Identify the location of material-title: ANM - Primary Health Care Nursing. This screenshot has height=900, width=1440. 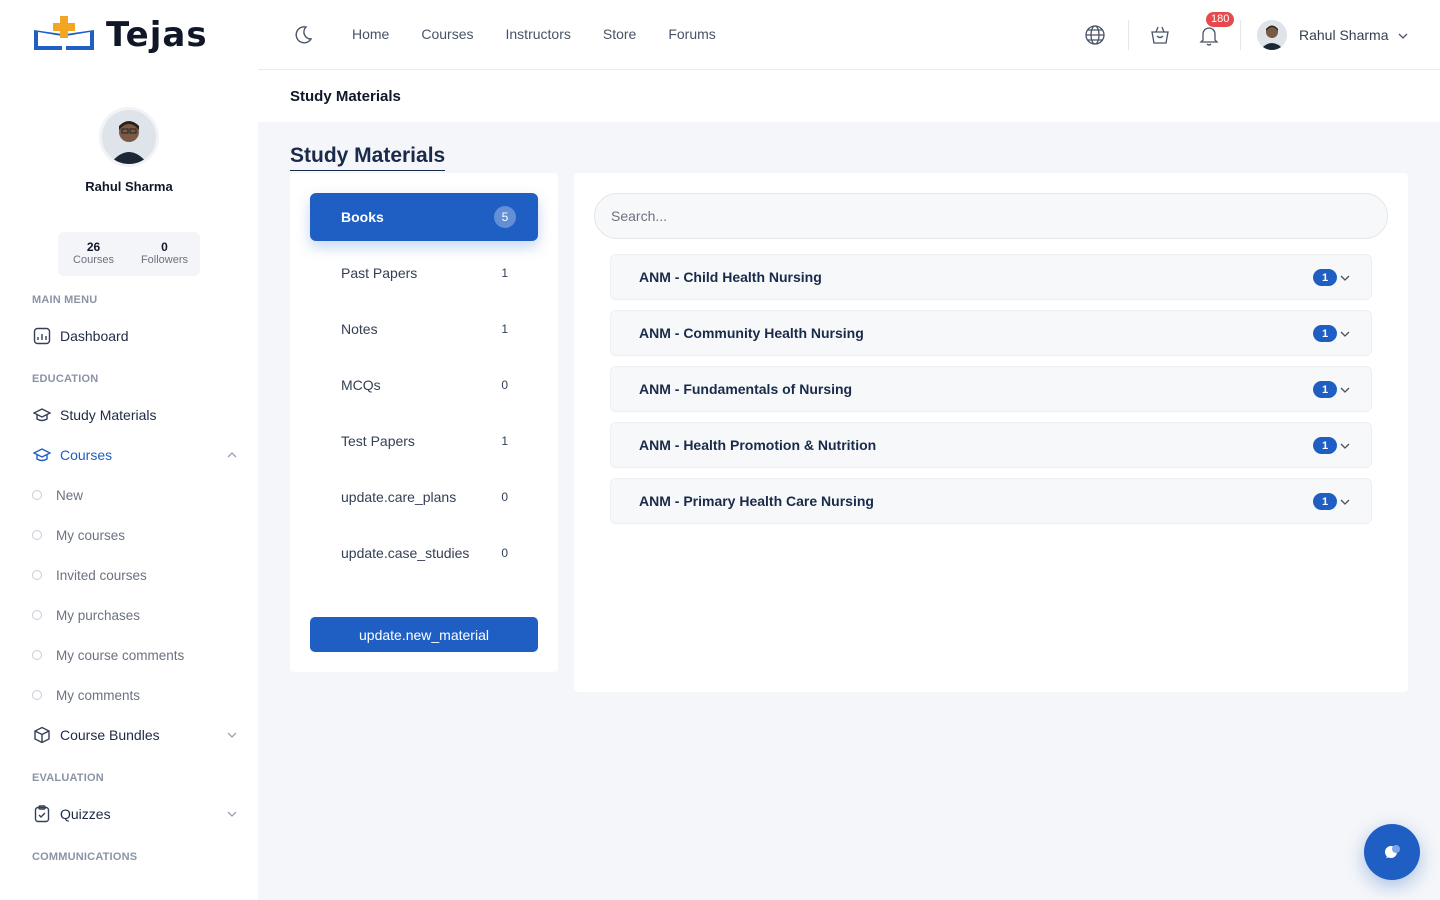
(756, 501).